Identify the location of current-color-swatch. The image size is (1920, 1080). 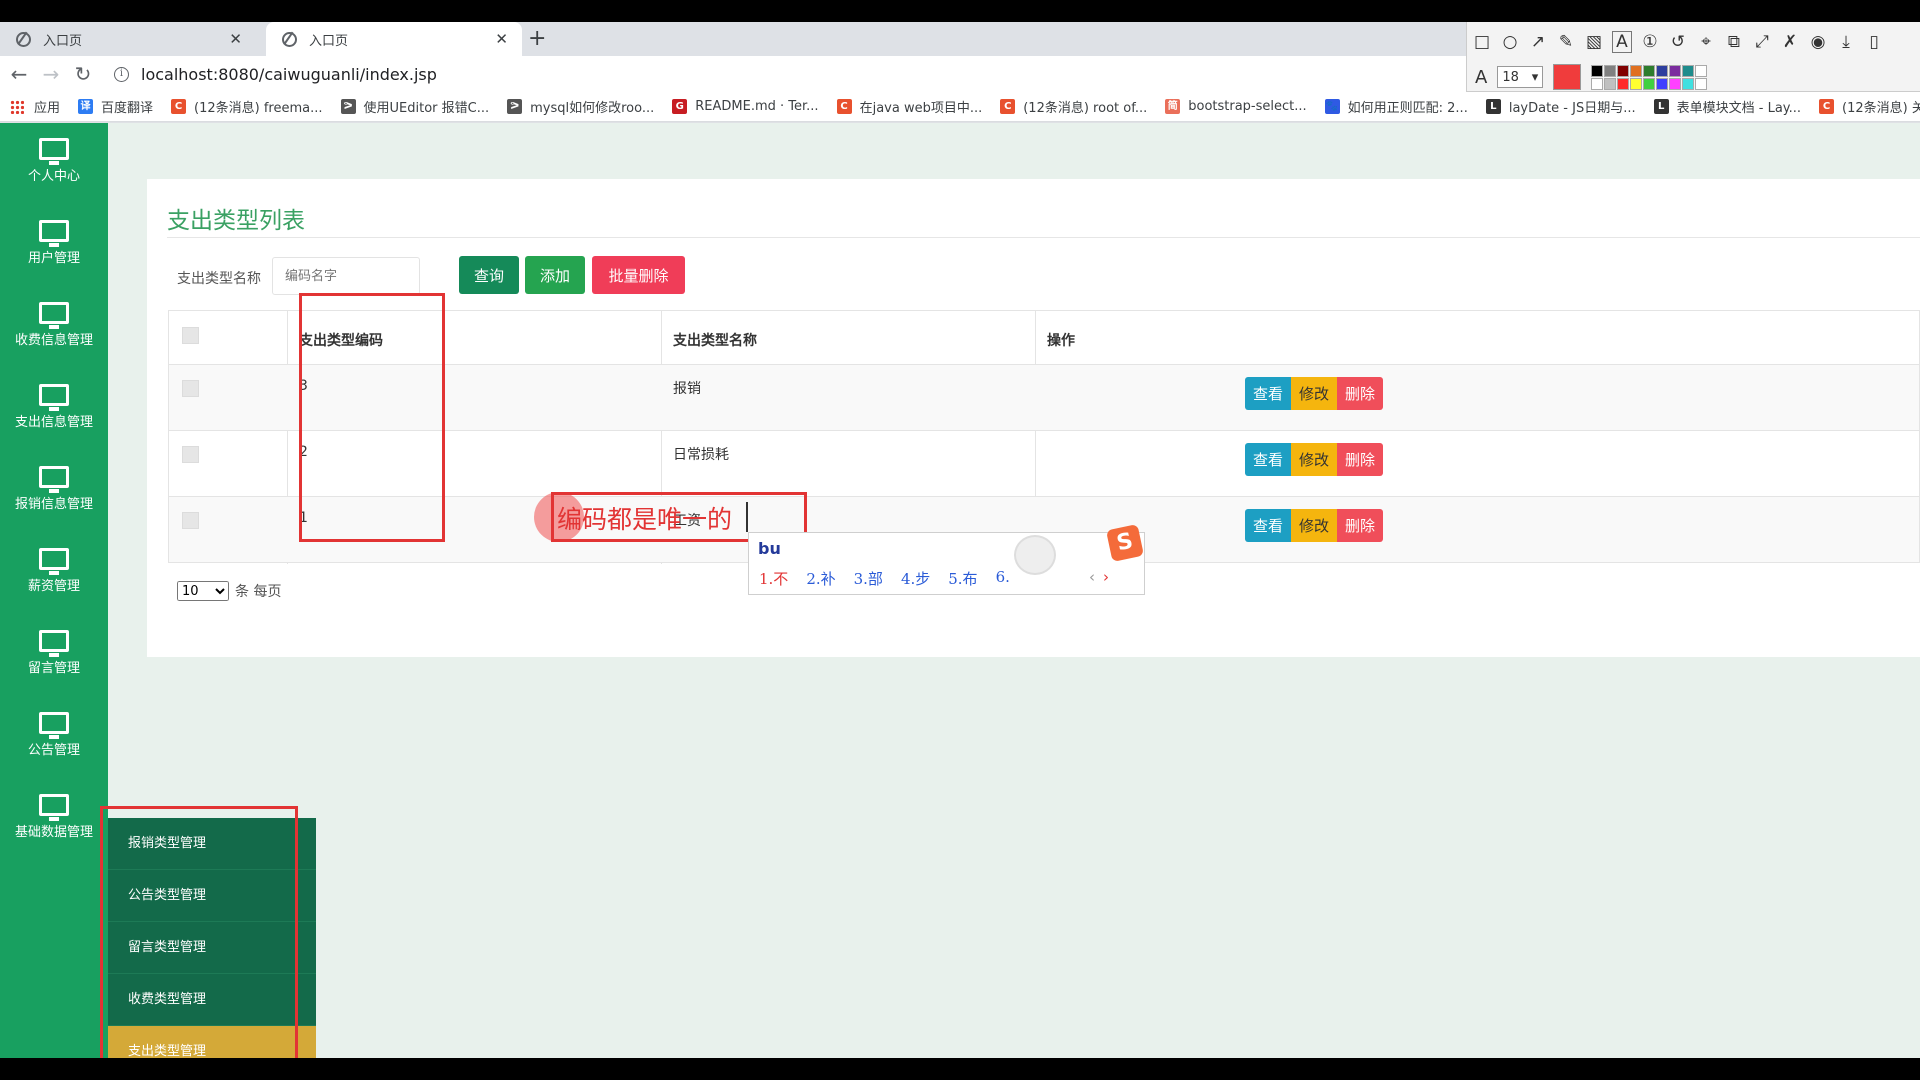
(1567, 77).